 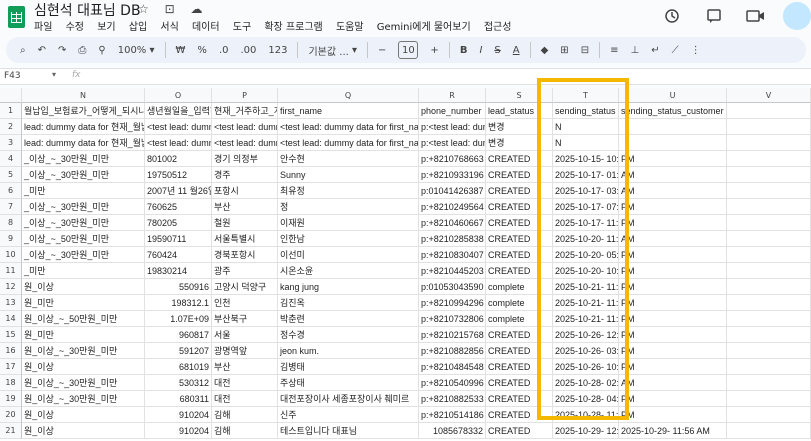 What do you see at coordinates (42, 50) in the screenshot?
I see `undo-icon: ↶` at bounding box center [42, 50].